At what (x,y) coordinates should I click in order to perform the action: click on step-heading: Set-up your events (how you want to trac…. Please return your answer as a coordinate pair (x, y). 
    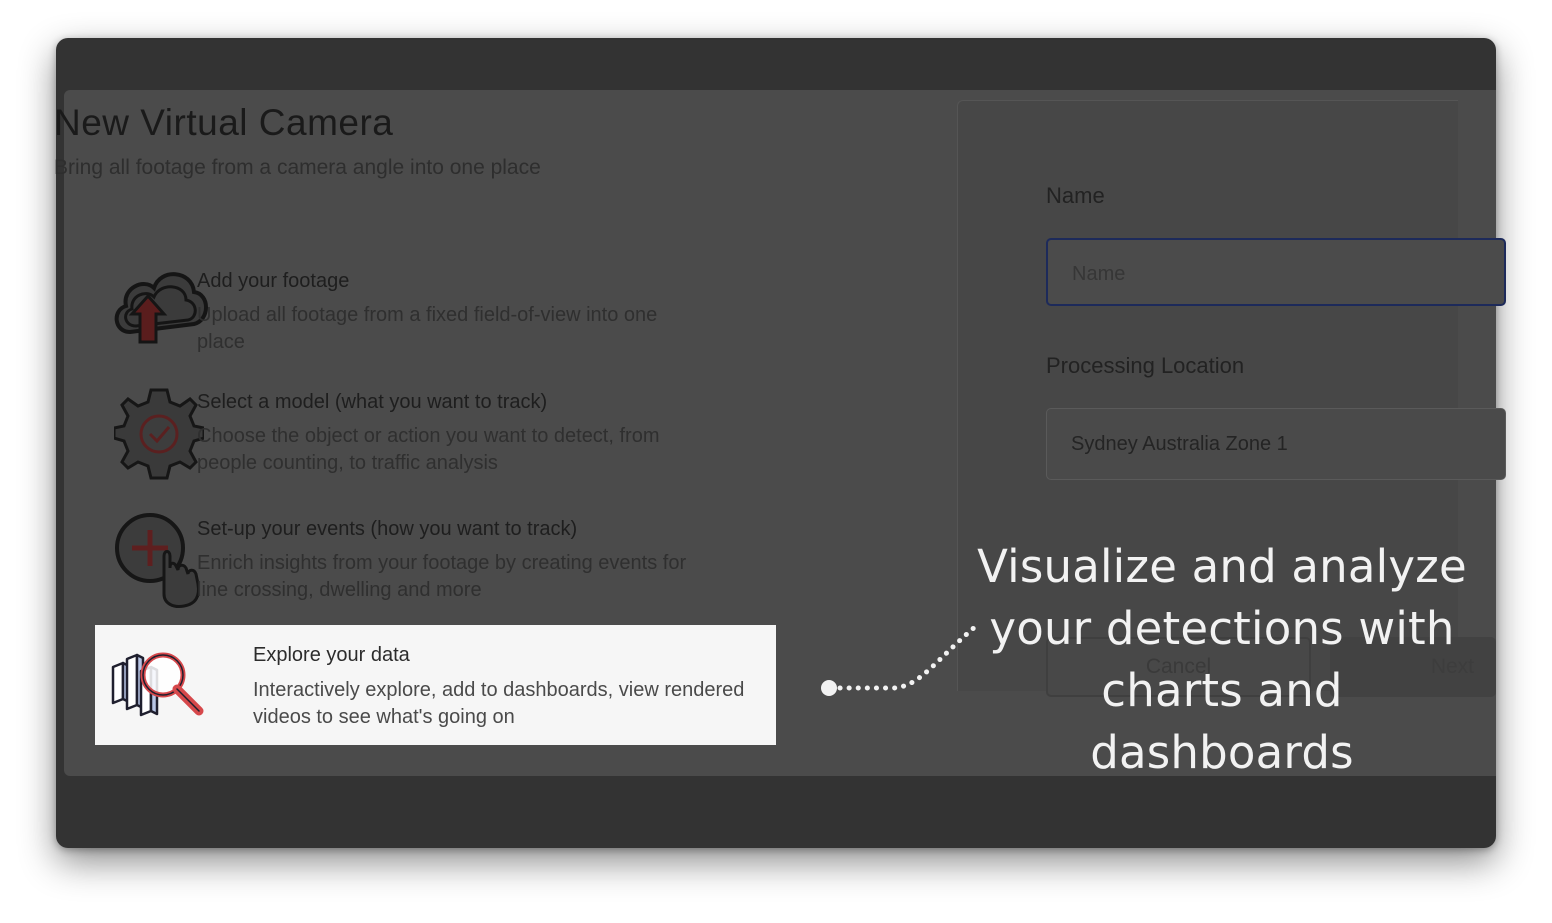
    Looking at the image, I should click on (387, 529).